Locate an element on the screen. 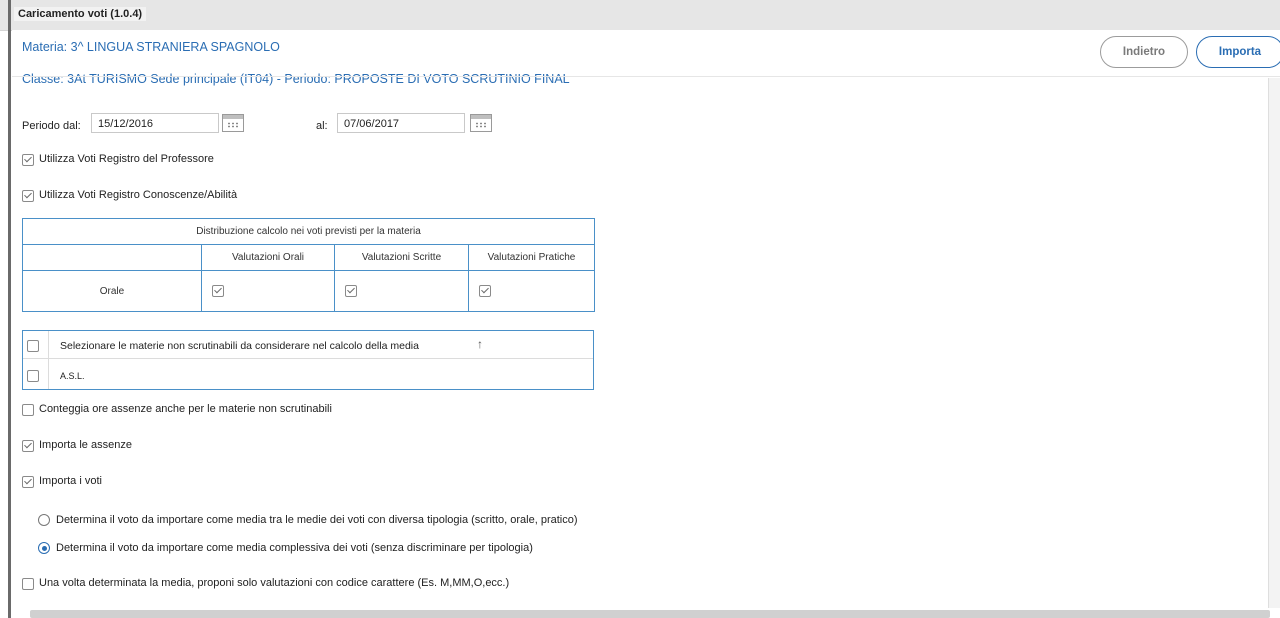  registro-professore-label: Utilizza Voti Registro del Professore is located at coordinates (126, 159).